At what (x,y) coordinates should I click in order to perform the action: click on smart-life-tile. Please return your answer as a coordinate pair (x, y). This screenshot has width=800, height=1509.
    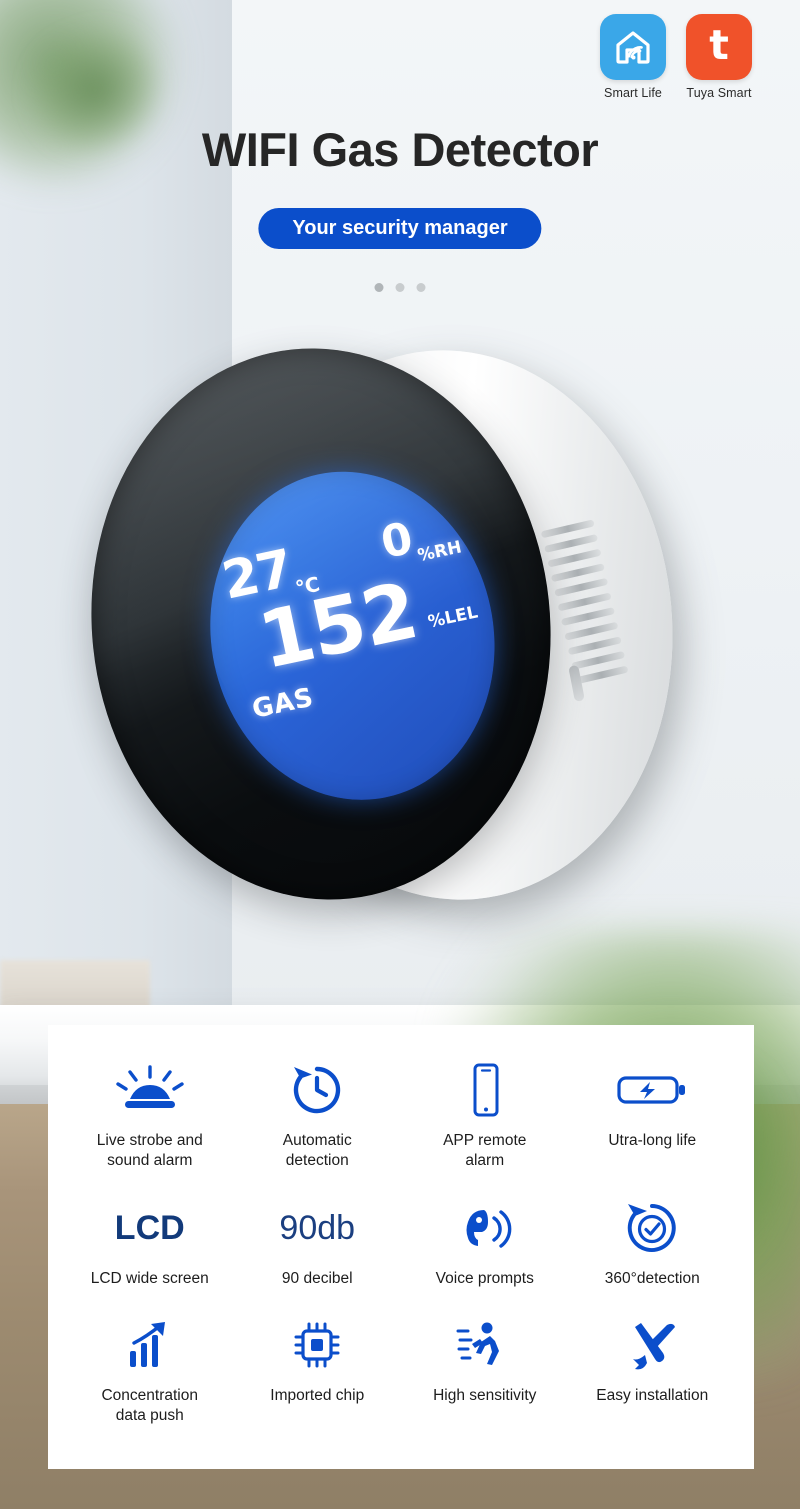
    Looking at the image, I should click on (633, 47).